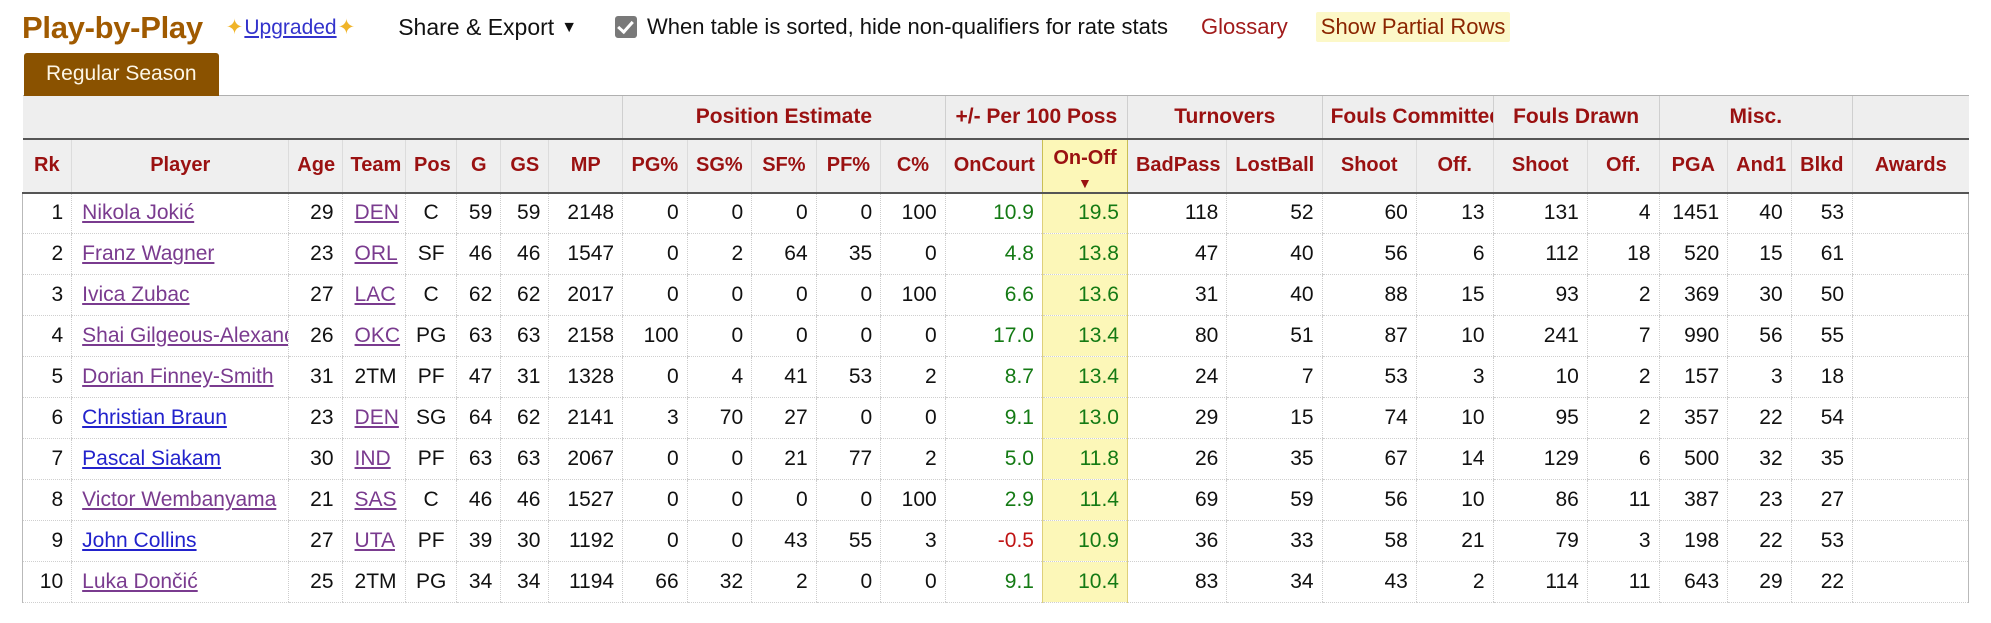  I want to click on cell-c-pct: 100, so click(913, 500).